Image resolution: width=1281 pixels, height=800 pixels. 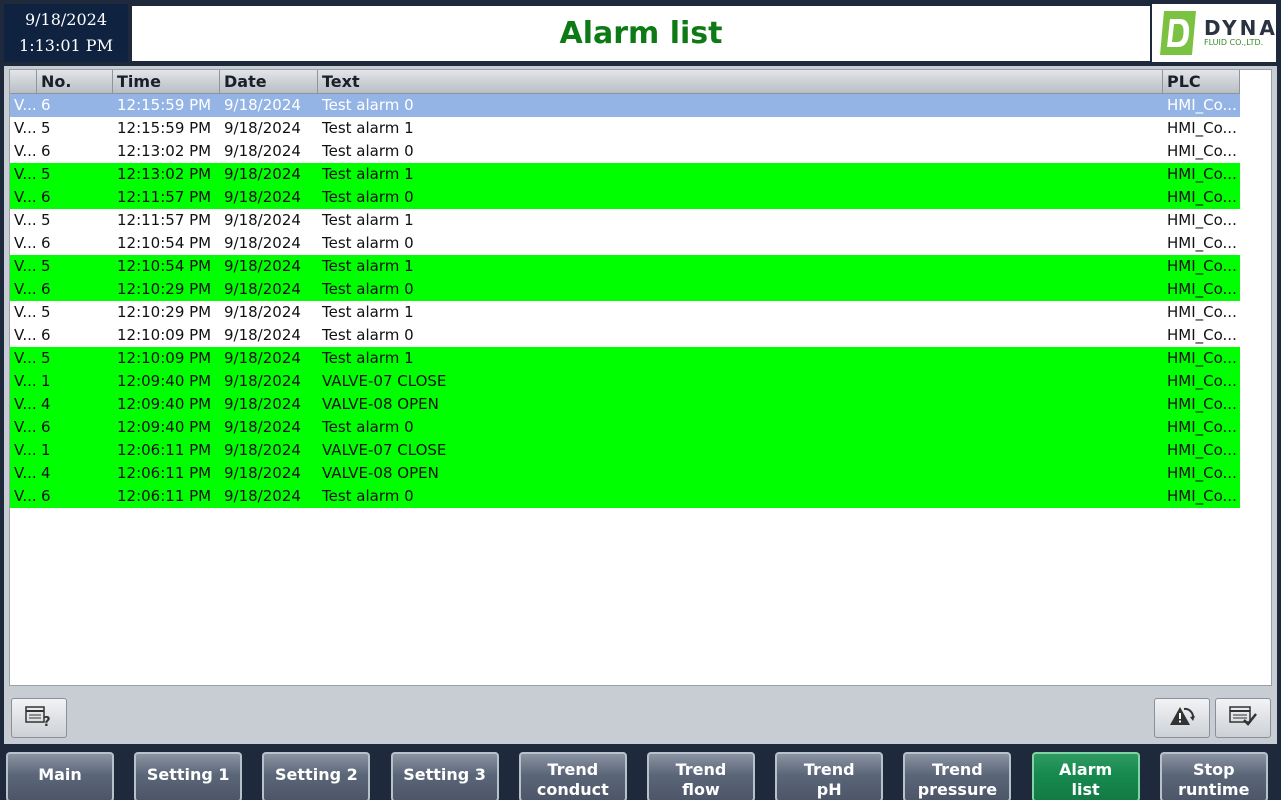 What do you see at coordinates (829, 776) in the screenshot?
I see `nav-button-trend-ph: Trend pH` at bounding box center [829, 776].